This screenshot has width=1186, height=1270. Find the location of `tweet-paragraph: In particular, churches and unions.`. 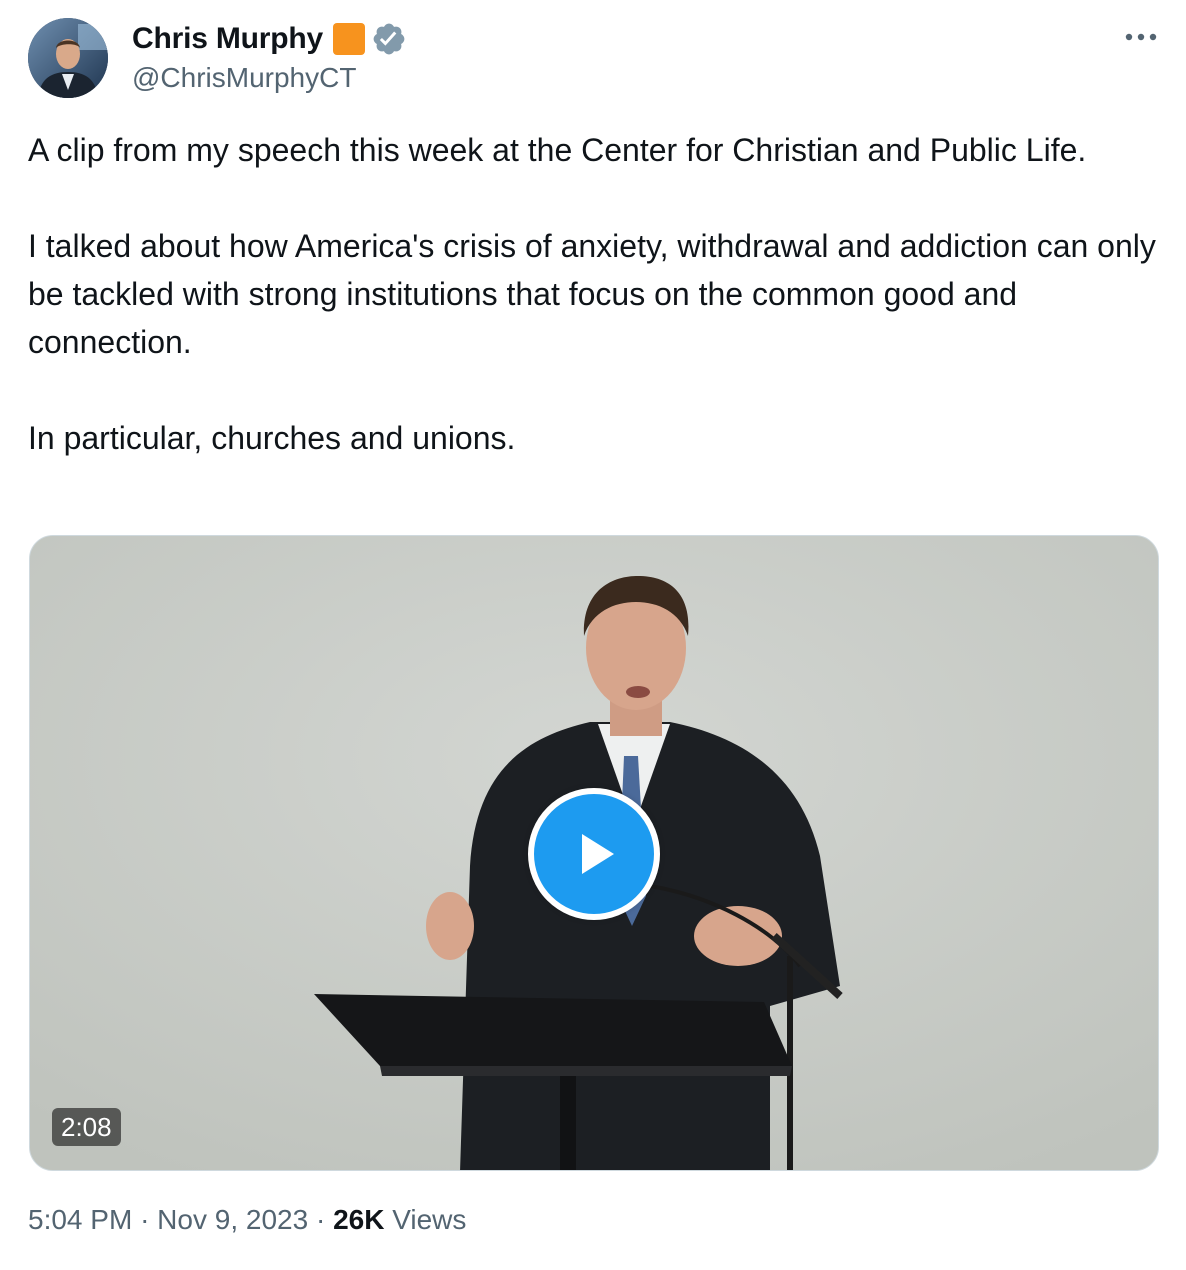

tweet-paragraph: In particular, churches and unions. is located at coordinates (272, 438).